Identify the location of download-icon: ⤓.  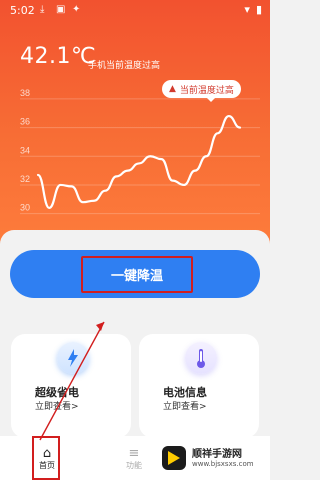
(42, 9).